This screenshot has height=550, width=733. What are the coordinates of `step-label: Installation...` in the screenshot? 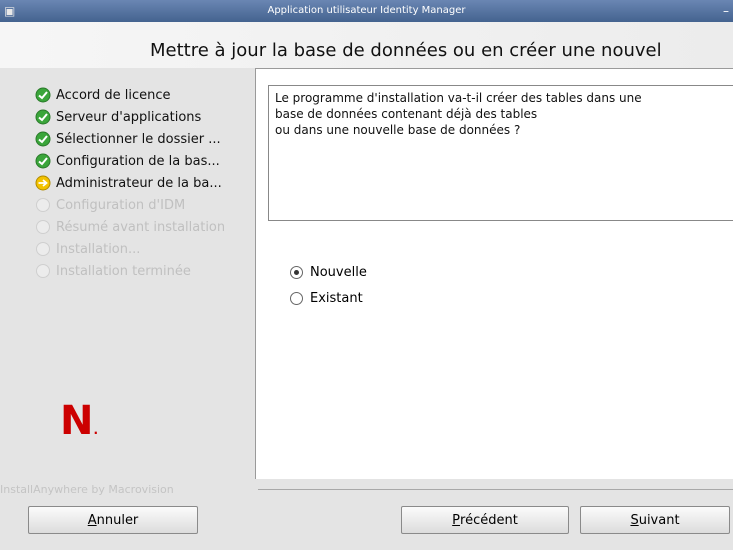 It's located at (98, 249).